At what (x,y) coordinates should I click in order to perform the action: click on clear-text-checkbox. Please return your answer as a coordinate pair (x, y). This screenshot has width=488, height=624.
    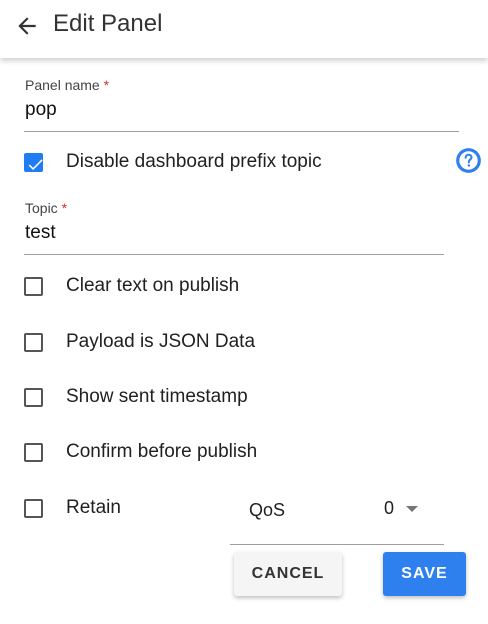
    Looking at the image, I should click on (33, 286).